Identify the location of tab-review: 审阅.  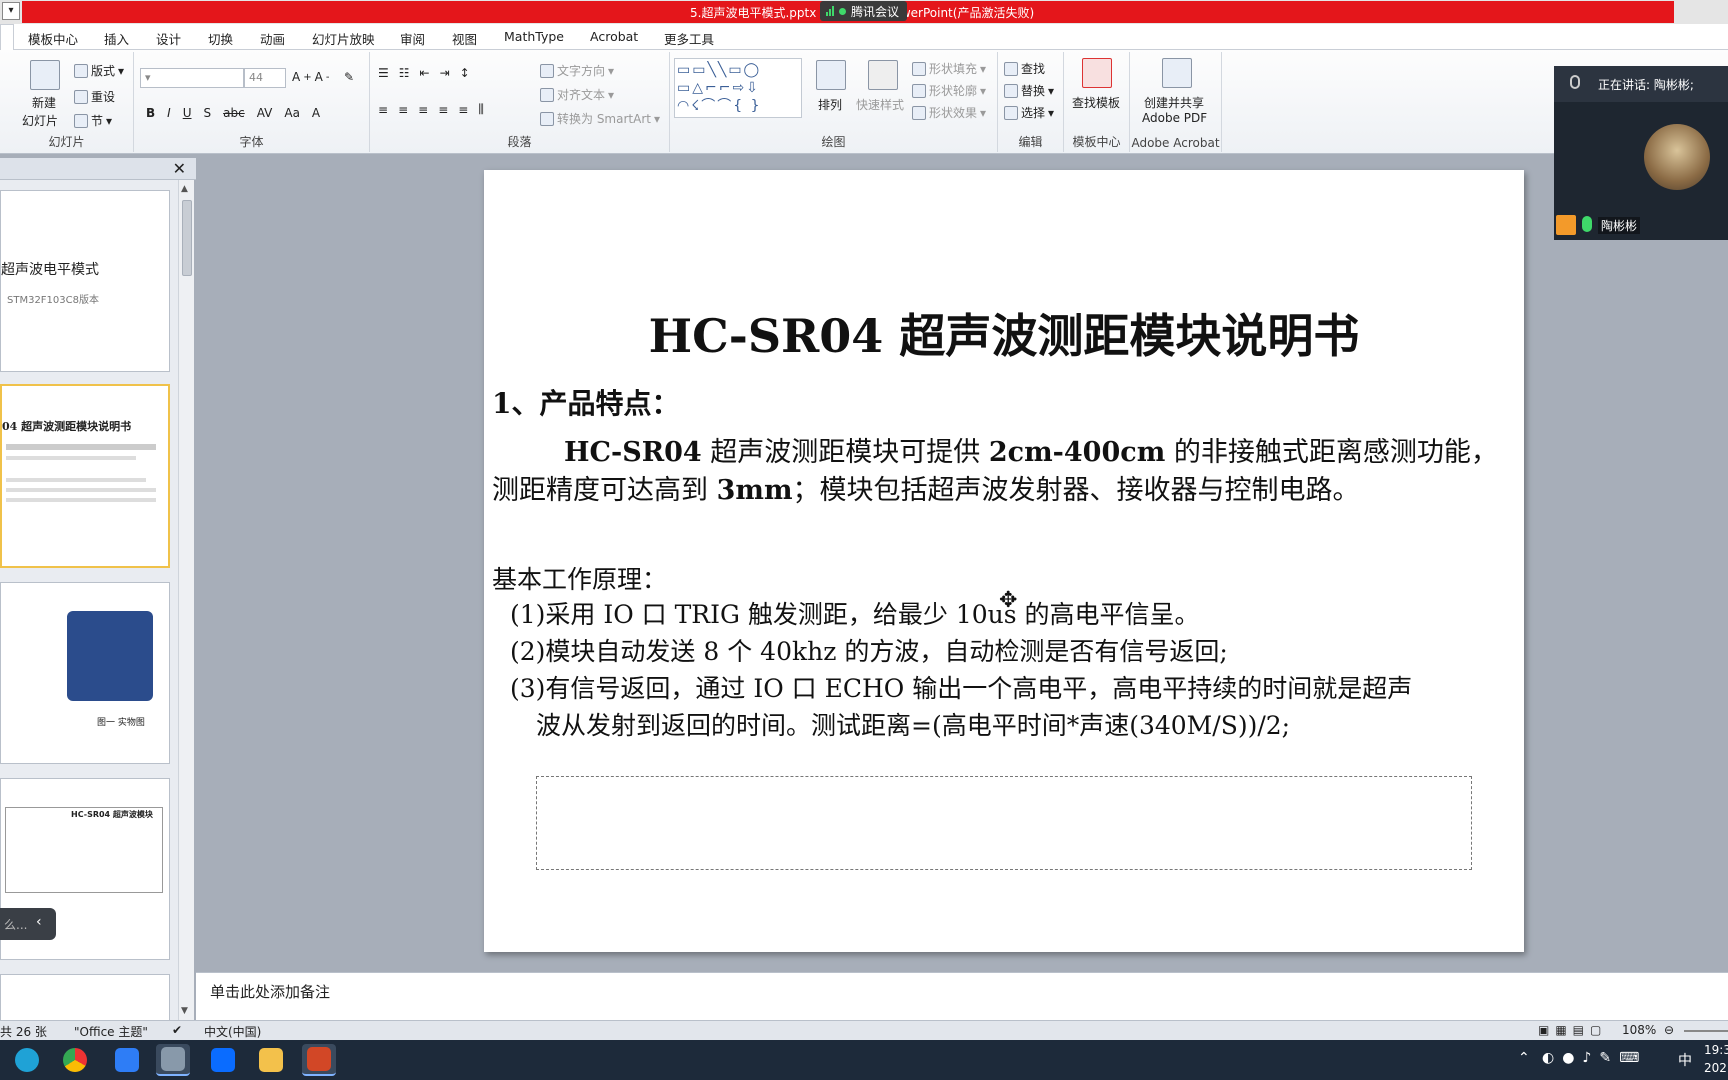
(412, 38).